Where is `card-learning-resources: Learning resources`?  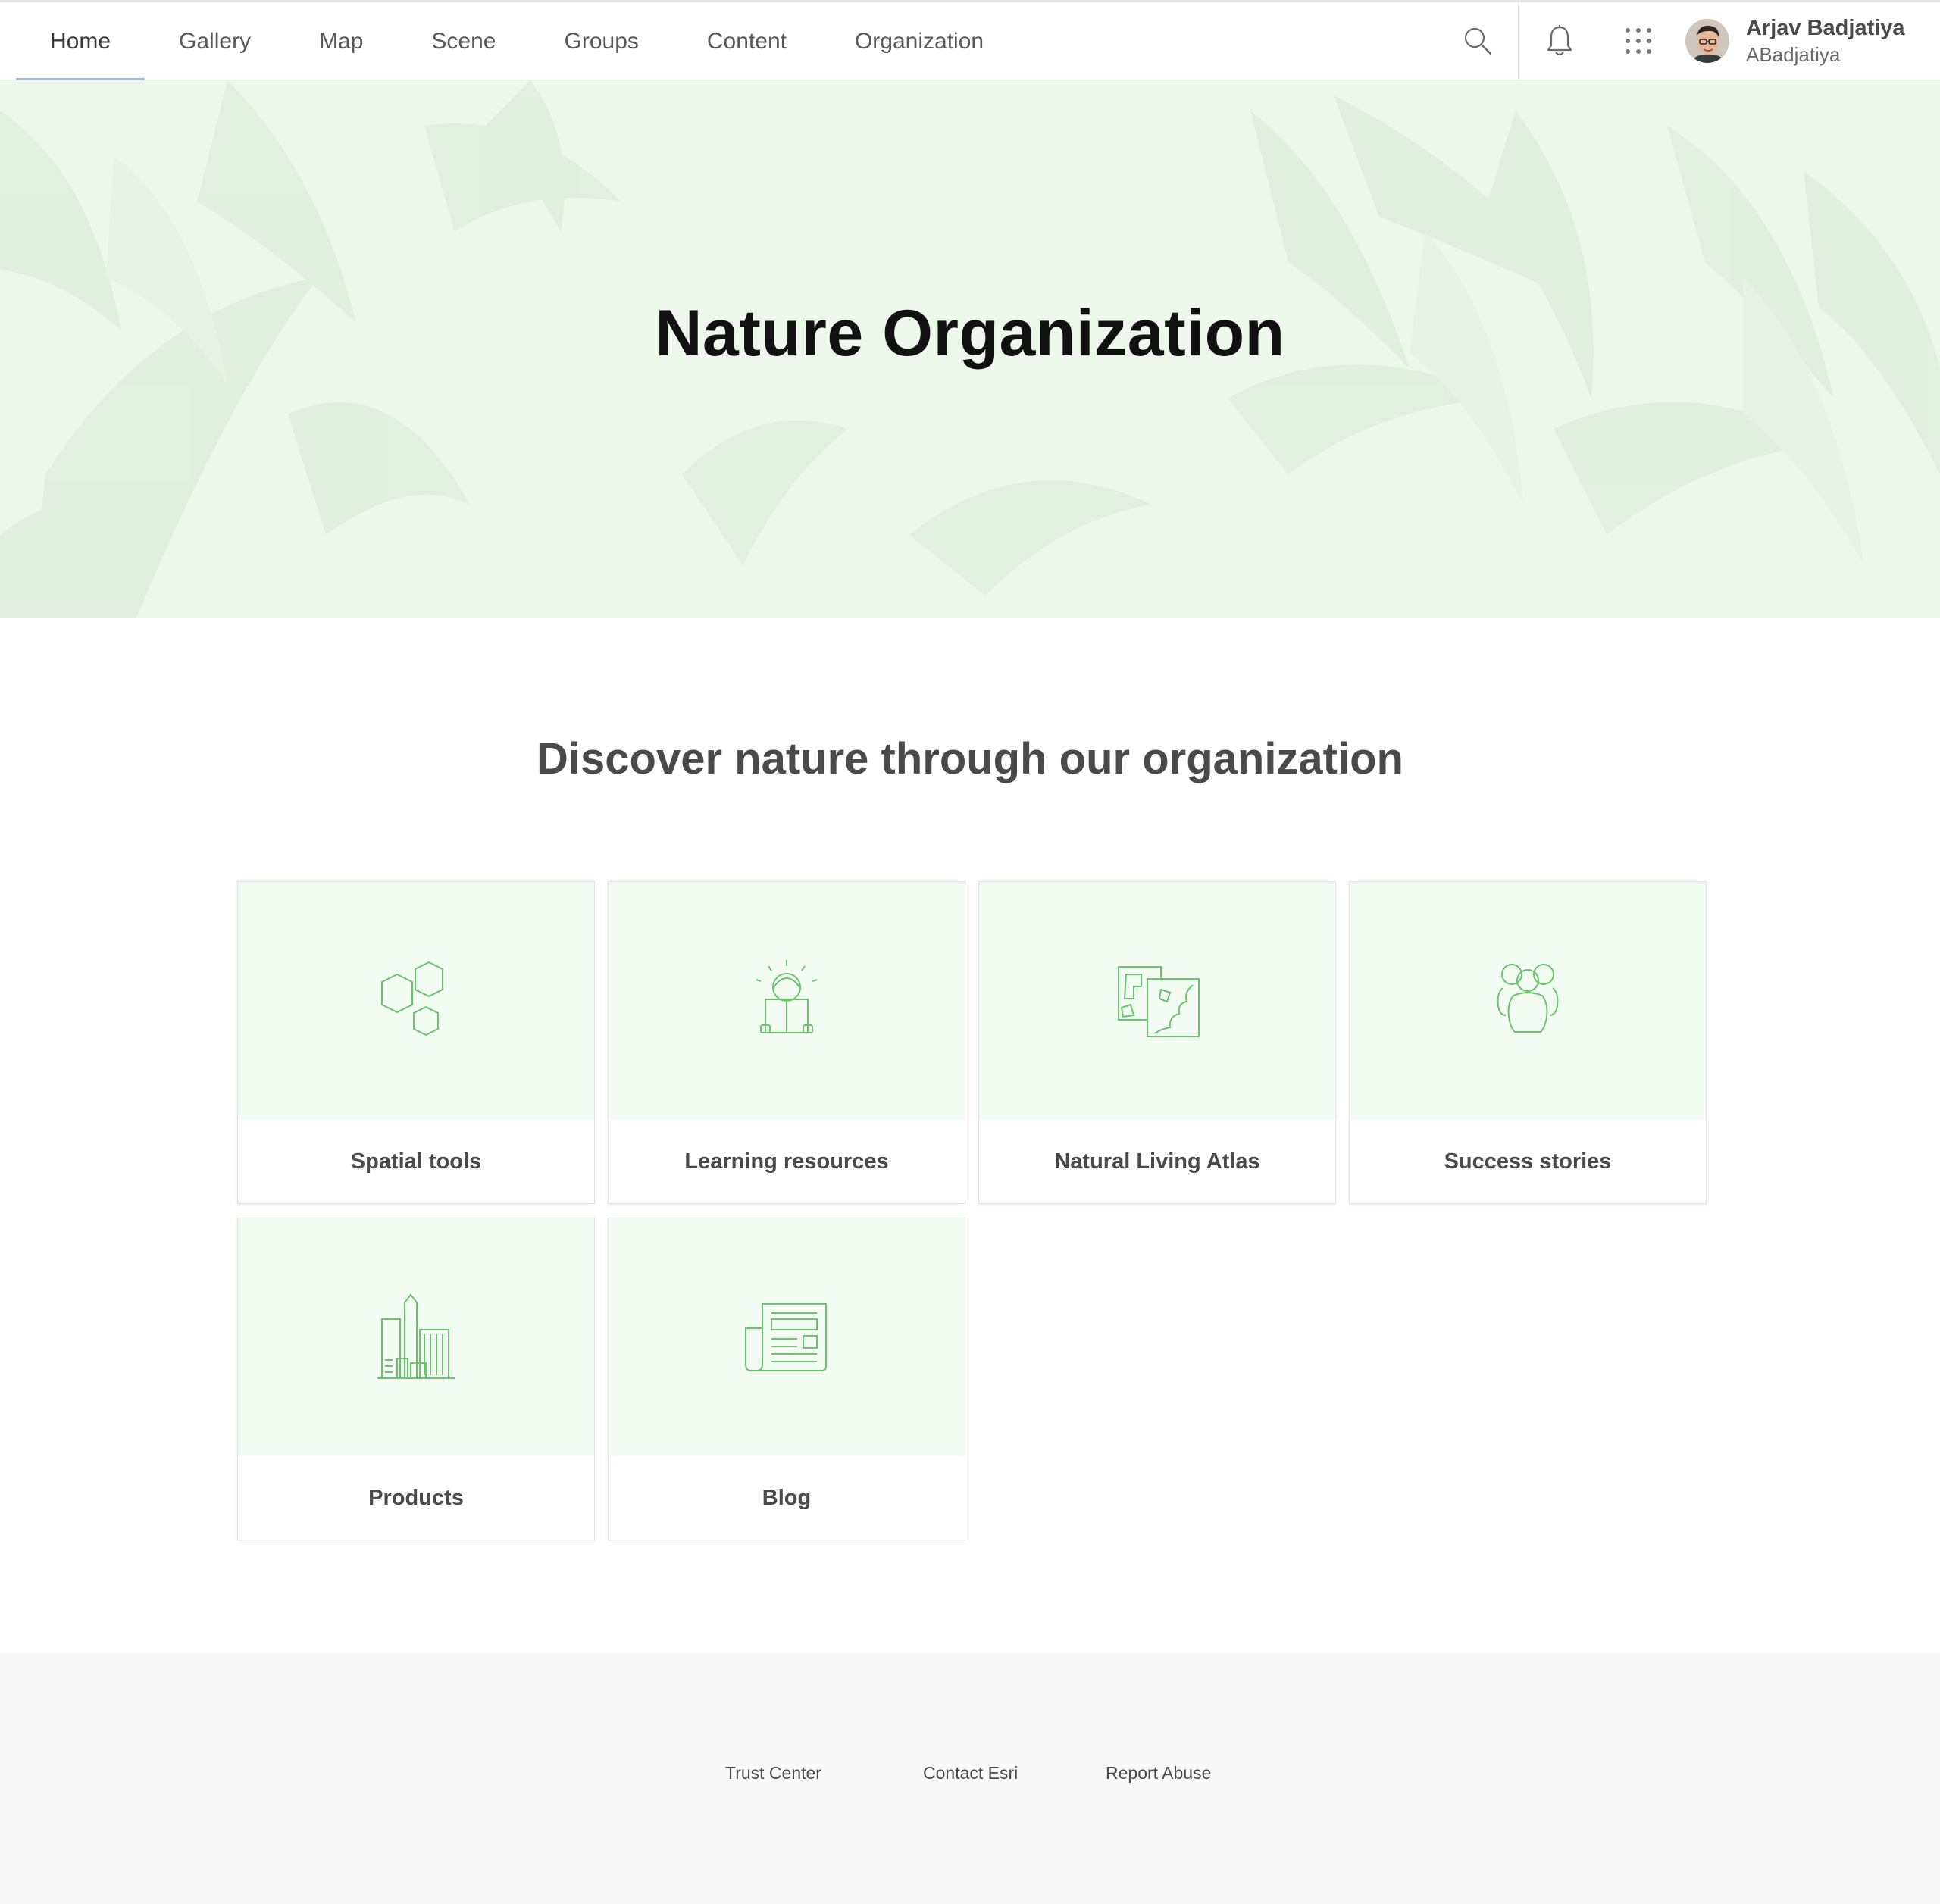 card-learning-resources: Learning resources is located at coordinates (786, 1042).